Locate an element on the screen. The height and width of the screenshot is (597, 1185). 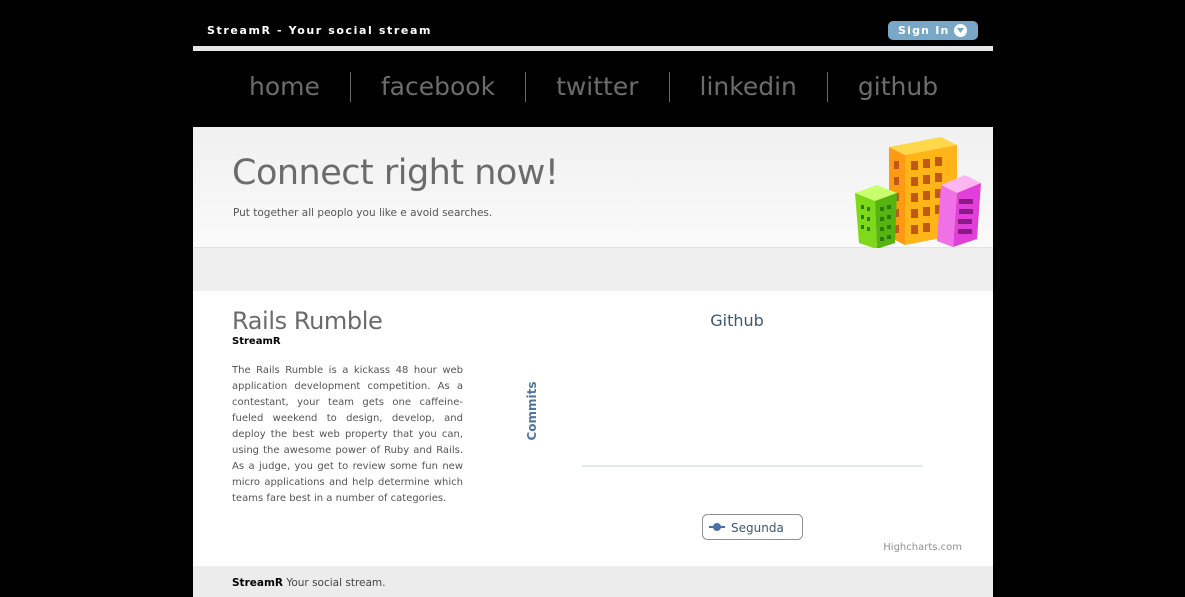
article-subtitle: StreamR is located at coordinates (256, 341).